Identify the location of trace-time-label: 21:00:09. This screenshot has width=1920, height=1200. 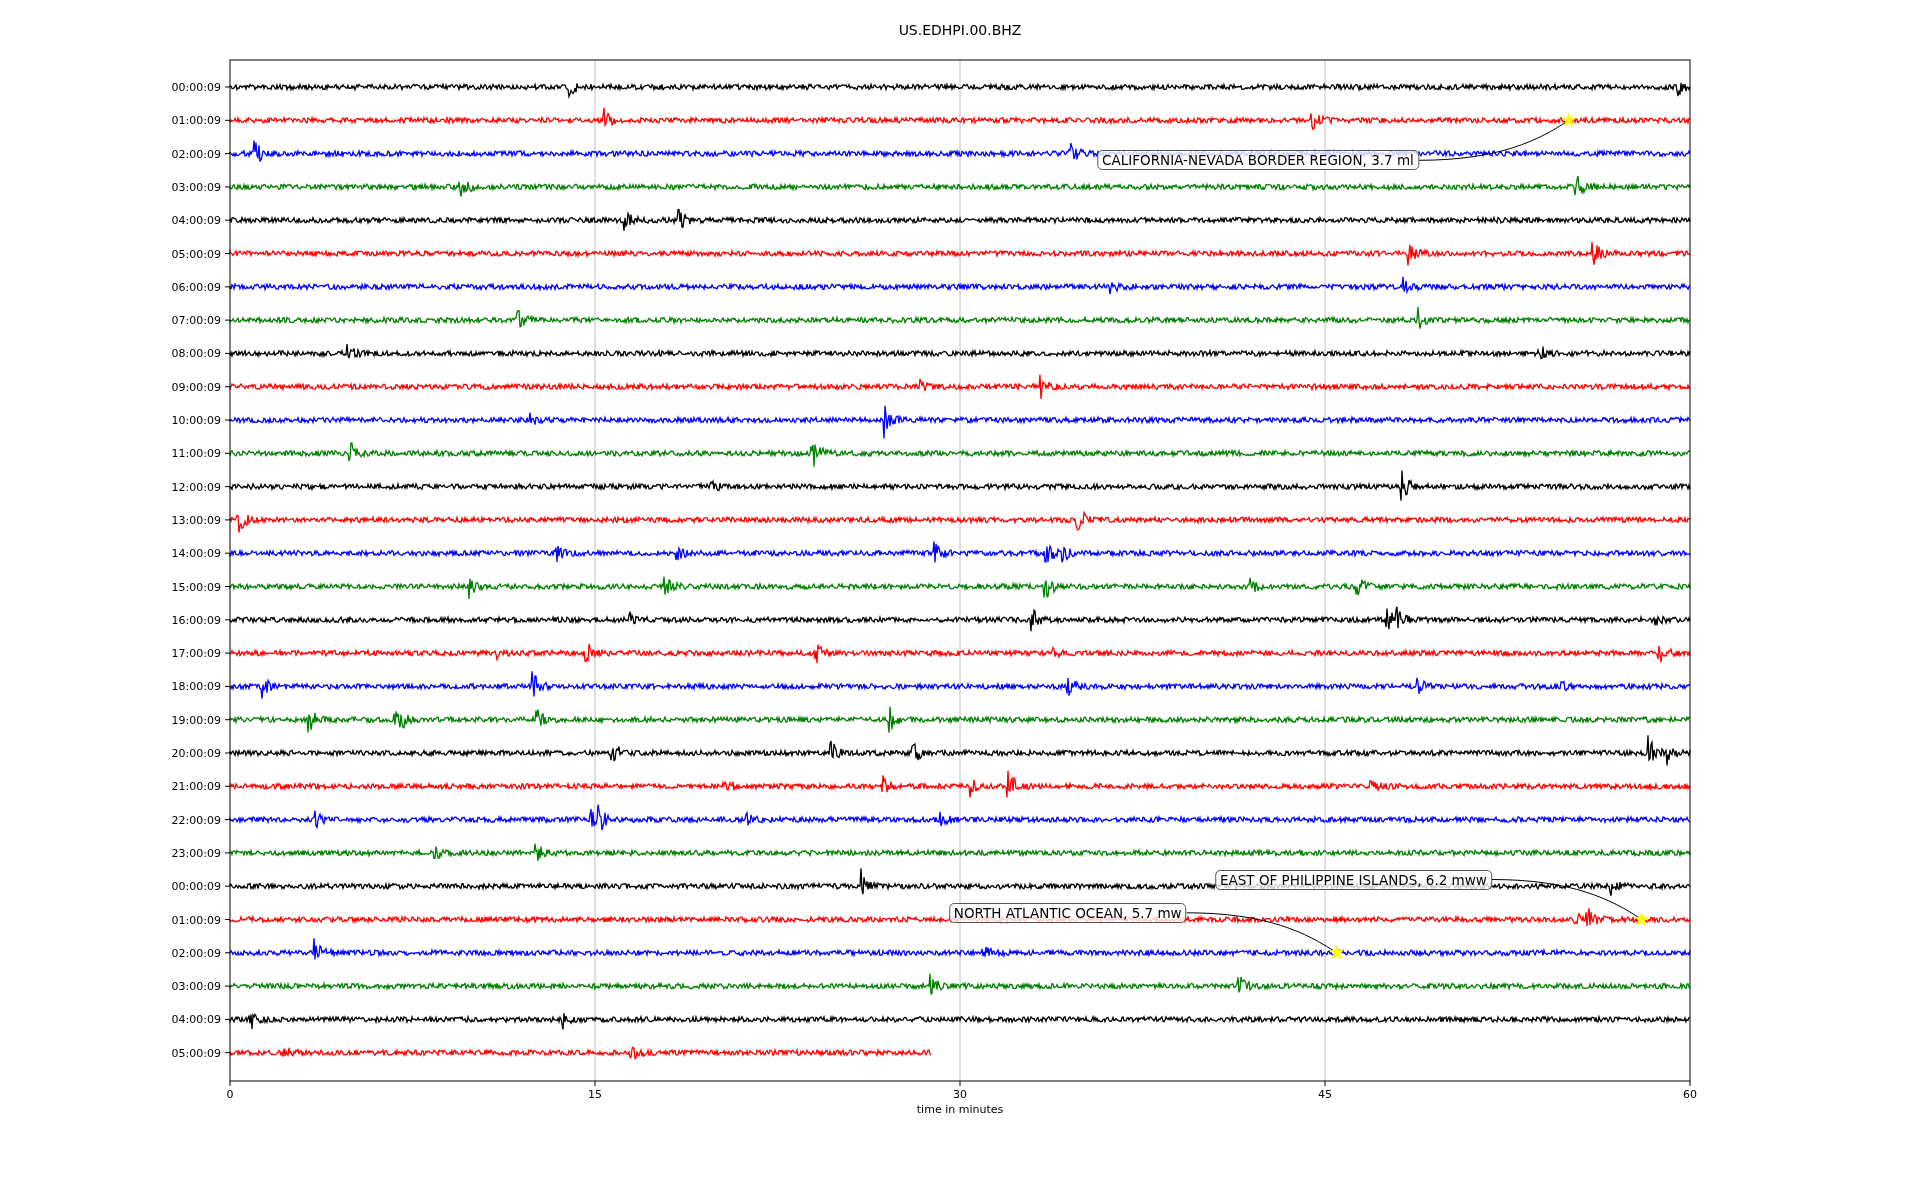
(196, 787).